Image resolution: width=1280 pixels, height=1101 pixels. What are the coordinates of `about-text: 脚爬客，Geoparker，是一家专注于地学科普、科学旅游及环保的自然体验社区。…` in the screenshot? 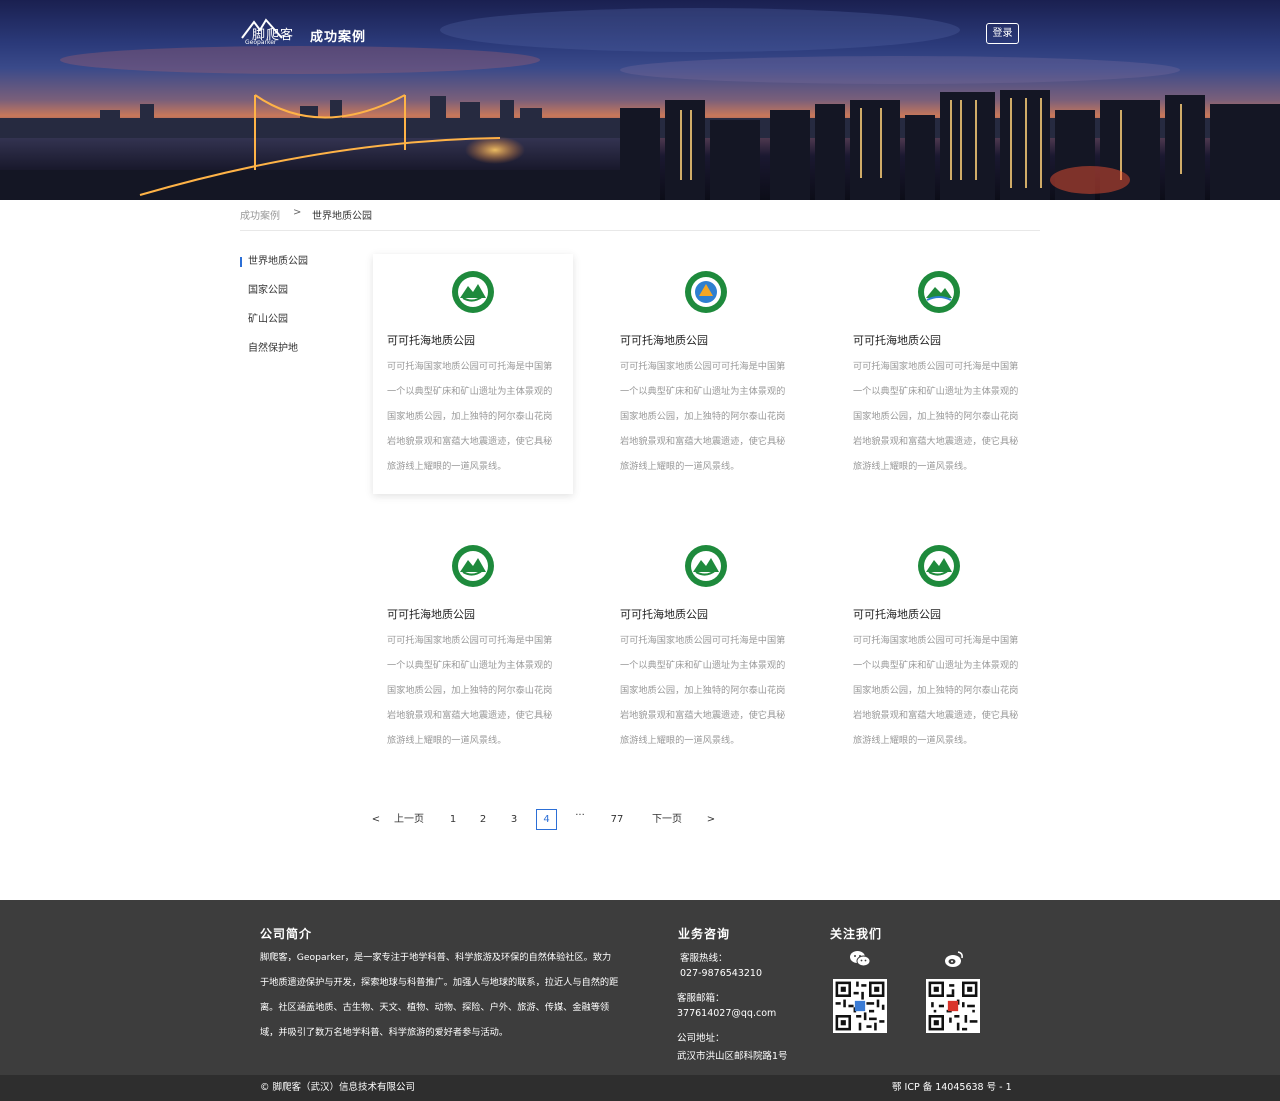 It's located at (439, 995).